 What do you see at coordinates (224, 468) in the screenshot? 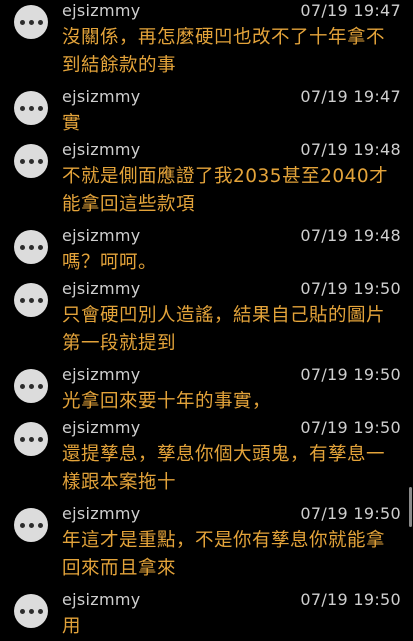
I see `comment-text: 還提孳息，孳息你個大頭鬼，有孳息一樣跟本案拖十` at bounding box center [224, 468].